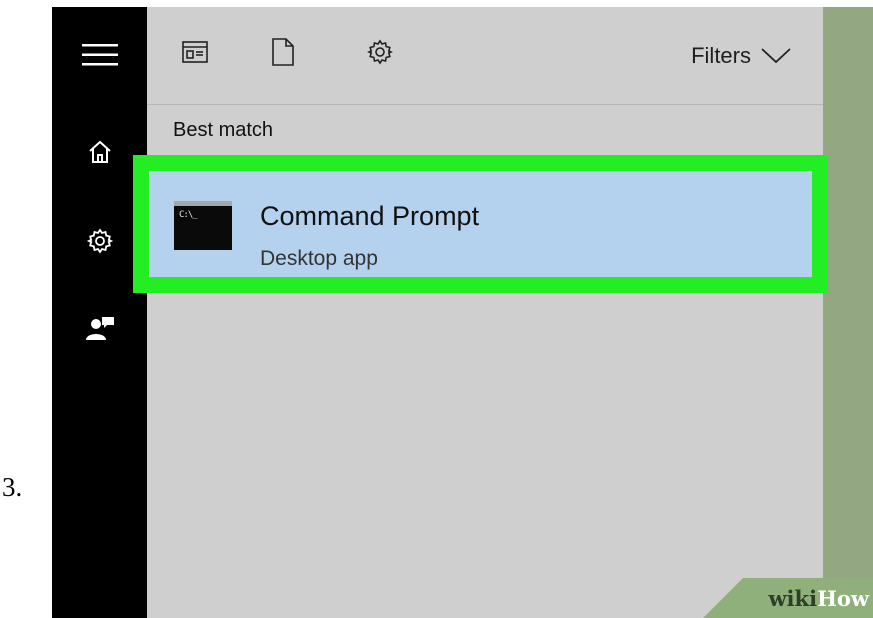 The width and height of the screenshot is (873, 618). I want to click on settings-filter-button, so click(380, 54).